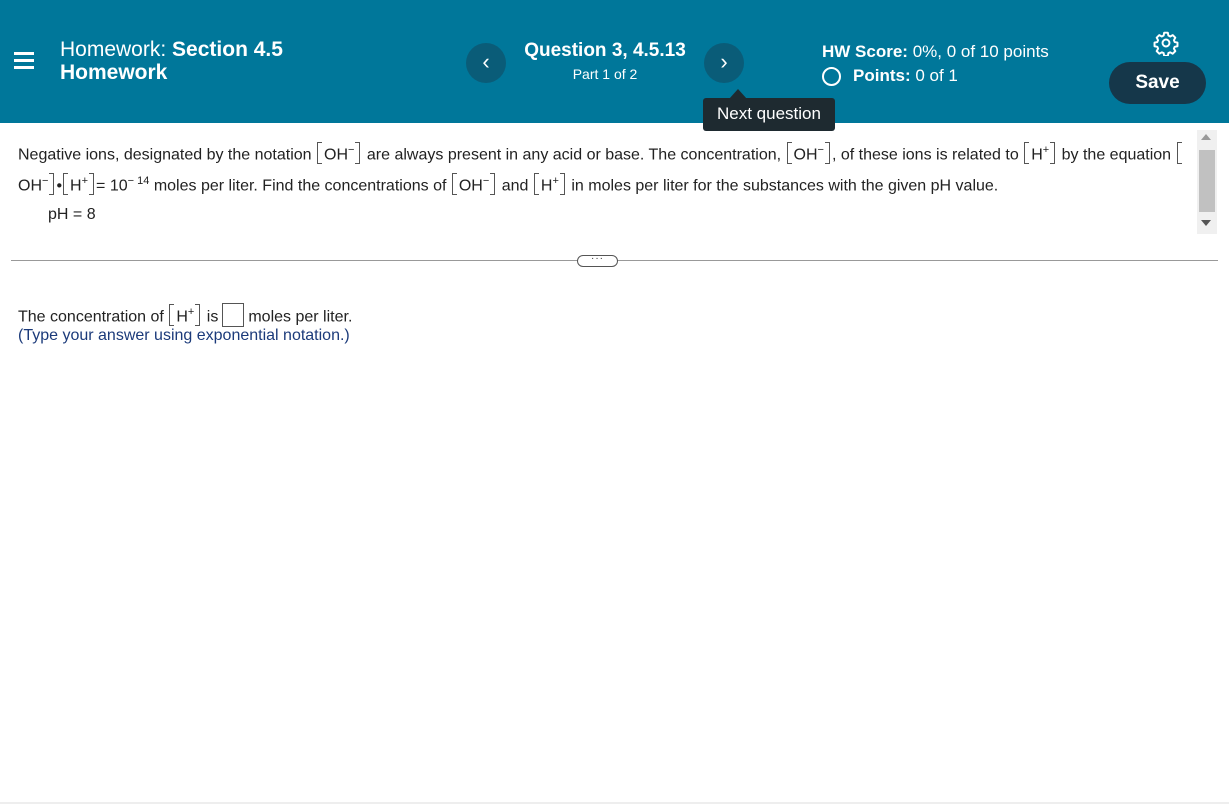  What do you see at coordinates (1166, 43) in the screenshot?
I see `gear-icon` at bounding box center [1166, 43].